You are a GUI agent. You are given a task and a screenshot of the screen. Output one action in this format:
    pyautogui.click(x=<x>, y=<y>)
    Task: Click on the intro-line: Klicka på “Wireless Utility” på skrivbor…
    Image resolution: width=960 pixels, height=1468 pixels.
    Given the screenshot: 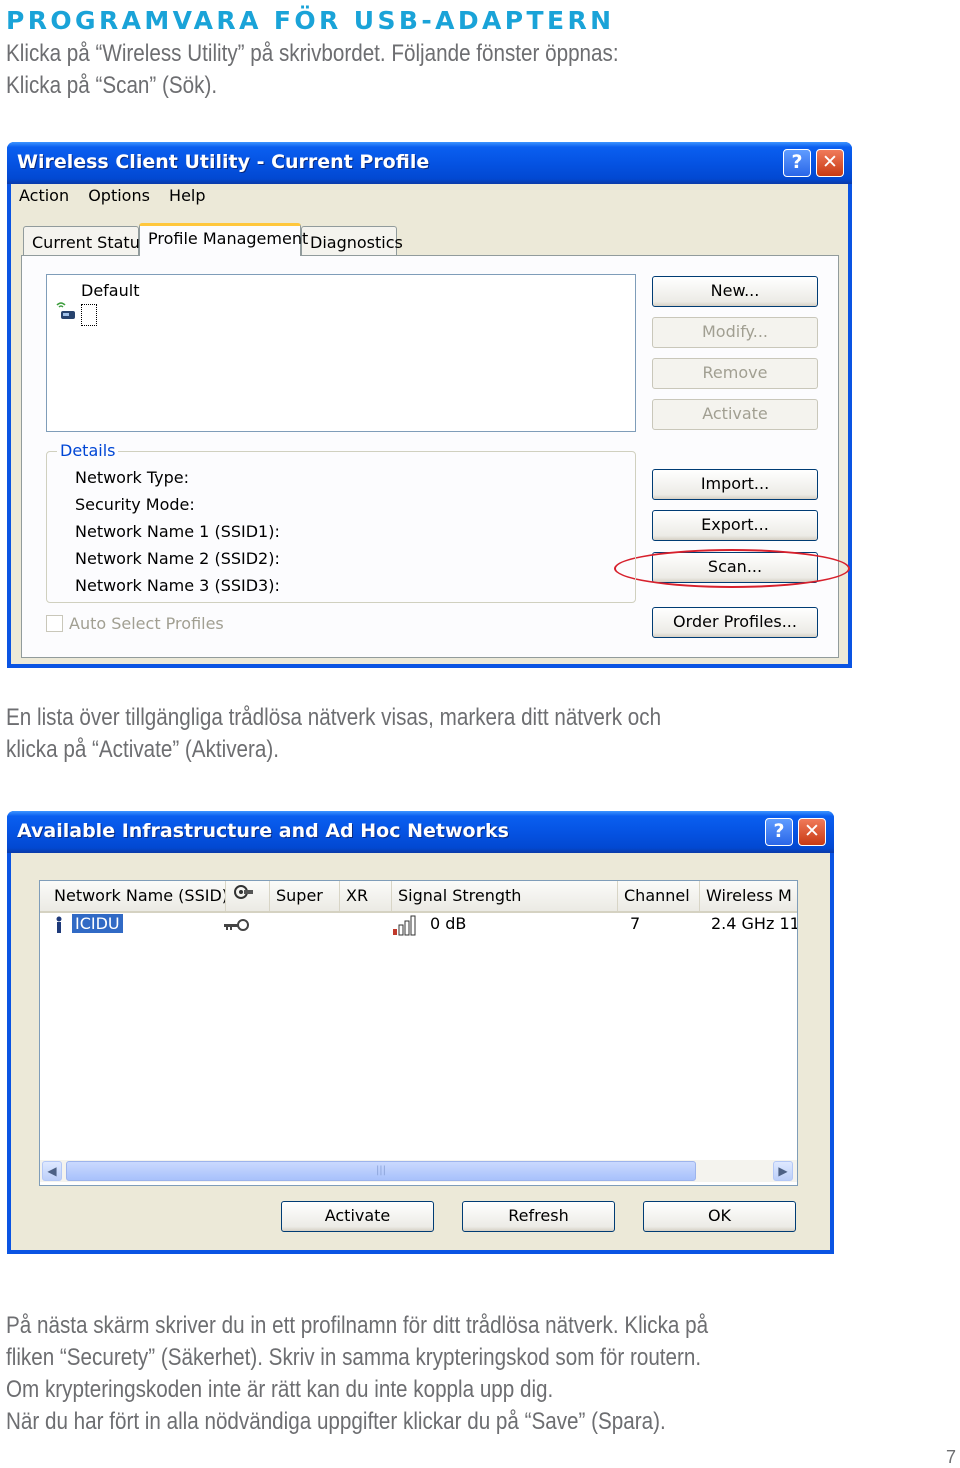 What is the action you would take?
    pyautogui.click(x=312, y=53)
    